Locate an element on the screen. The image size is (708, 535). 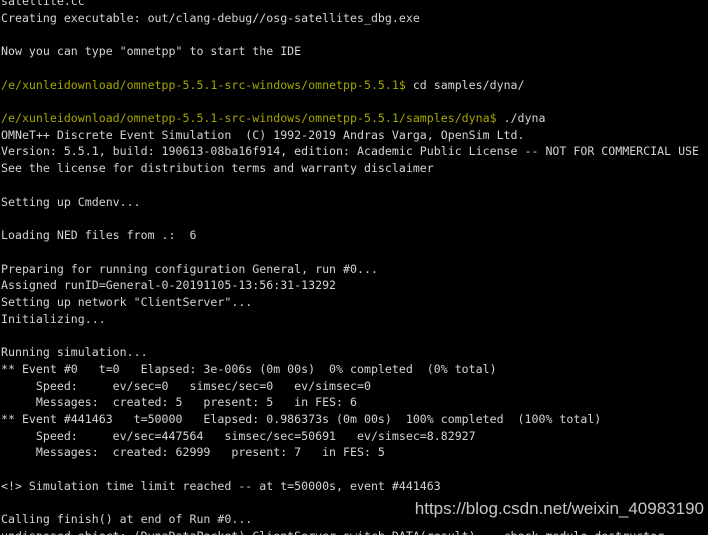
output-text: Loading NED files from .: 6 is located at coordinates (99, 235).